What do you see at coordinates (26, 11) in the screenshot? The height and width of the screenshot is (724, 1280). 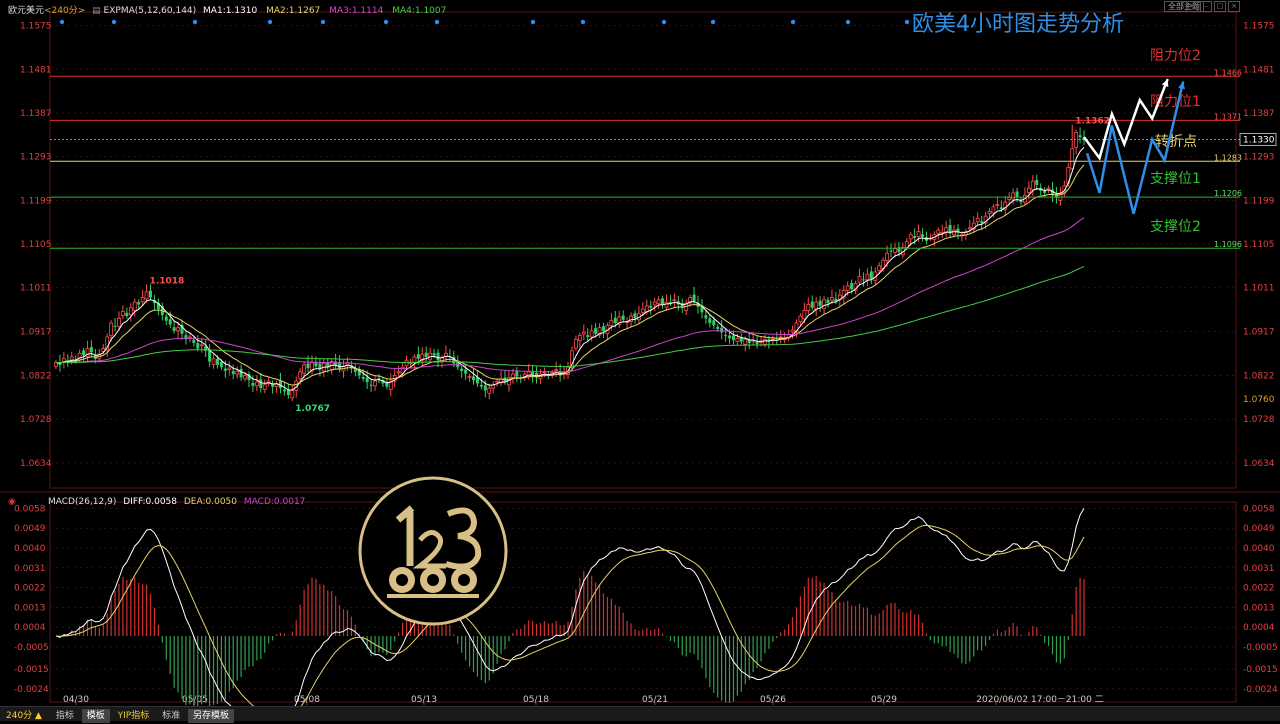 I see `symbol-name: 欧元美元` at bounding box center [26, 11].